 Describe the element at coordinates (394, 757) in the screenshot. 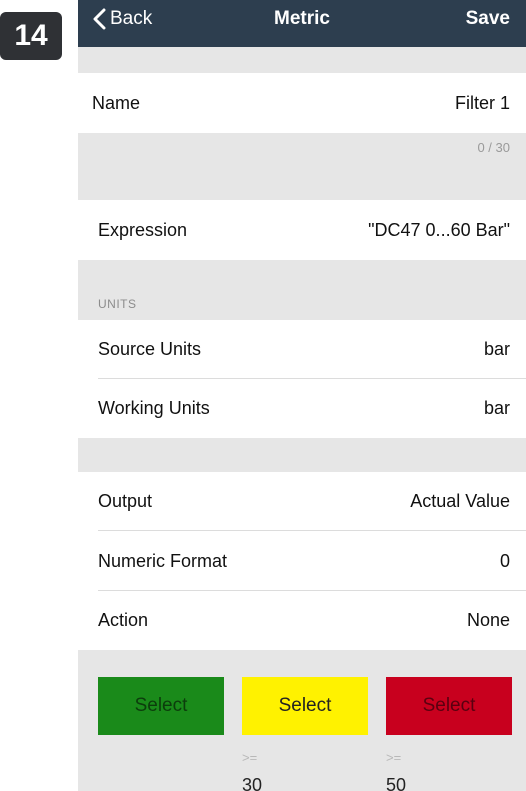

I see `threshold-2-operator: >=` at that location.